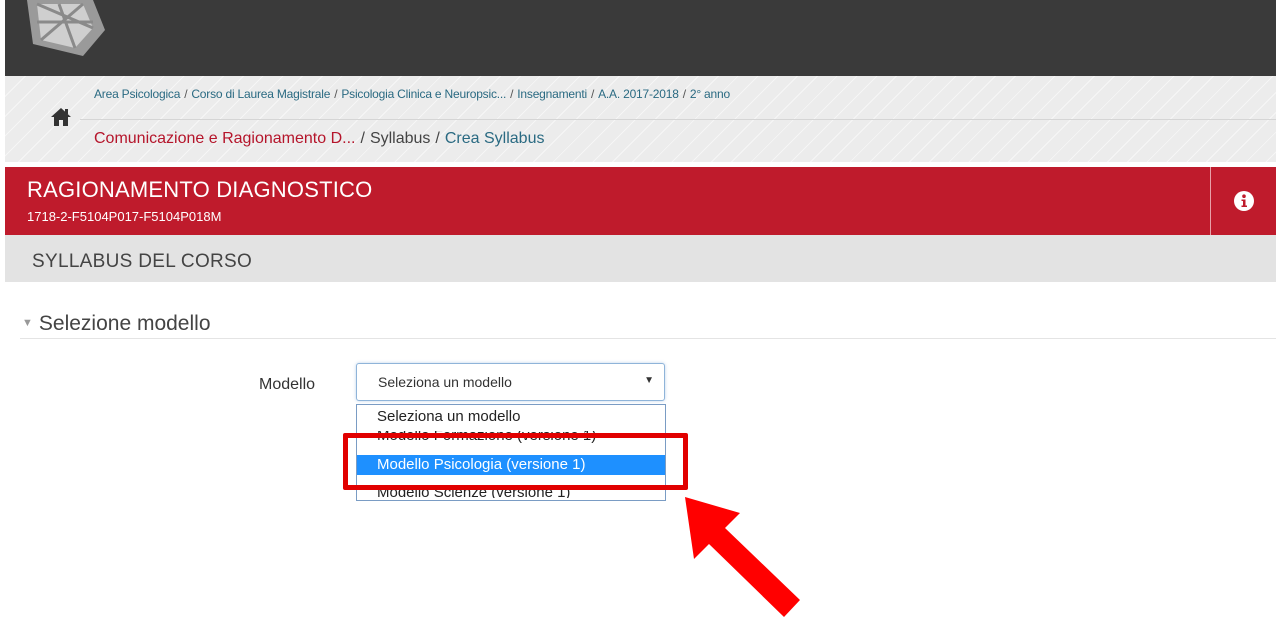 This screenshot has height=618, width=1276. I want to click on section-title: SYLLABUS DEL CORSO, so click(142, 261).